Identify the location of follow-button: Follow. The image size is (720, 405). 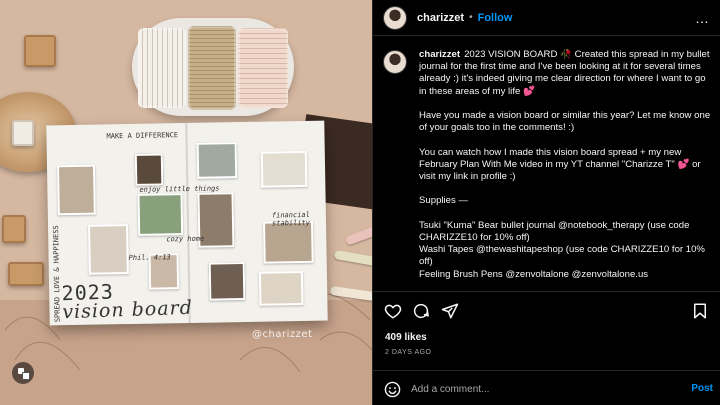
(495, 18).